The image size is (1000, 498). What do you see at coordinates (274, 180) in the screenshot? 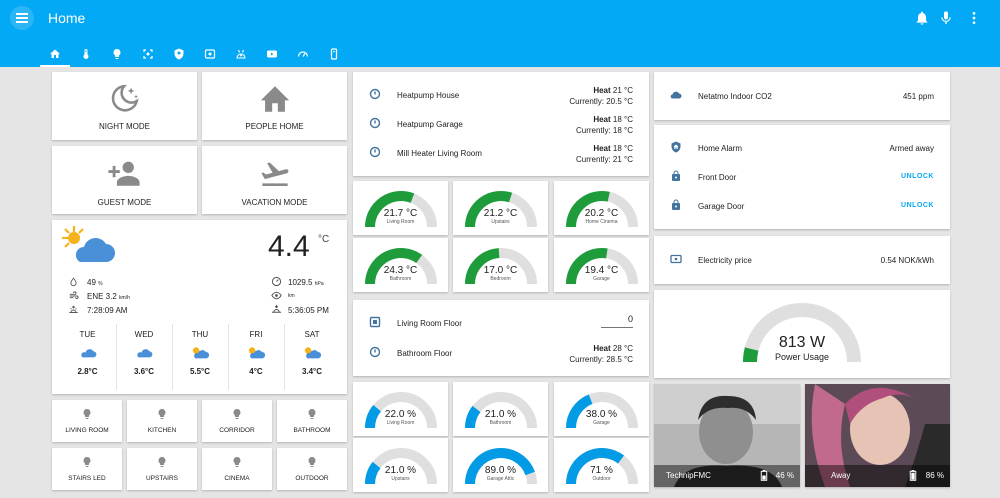
I see `scene-vacation-mode: VACATION MODE` at bounding box center [274, 180].